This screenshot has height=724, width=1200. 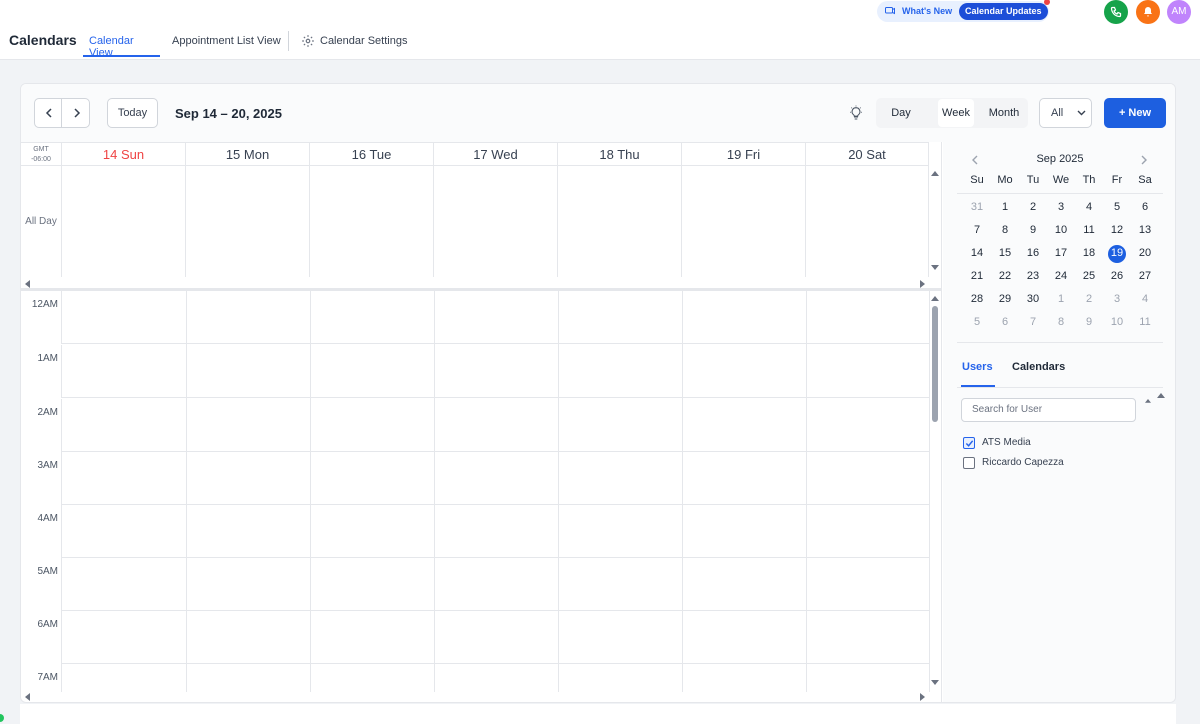 I want to click on day-header-sun: 14 Sun, so click(x=124, y=154).